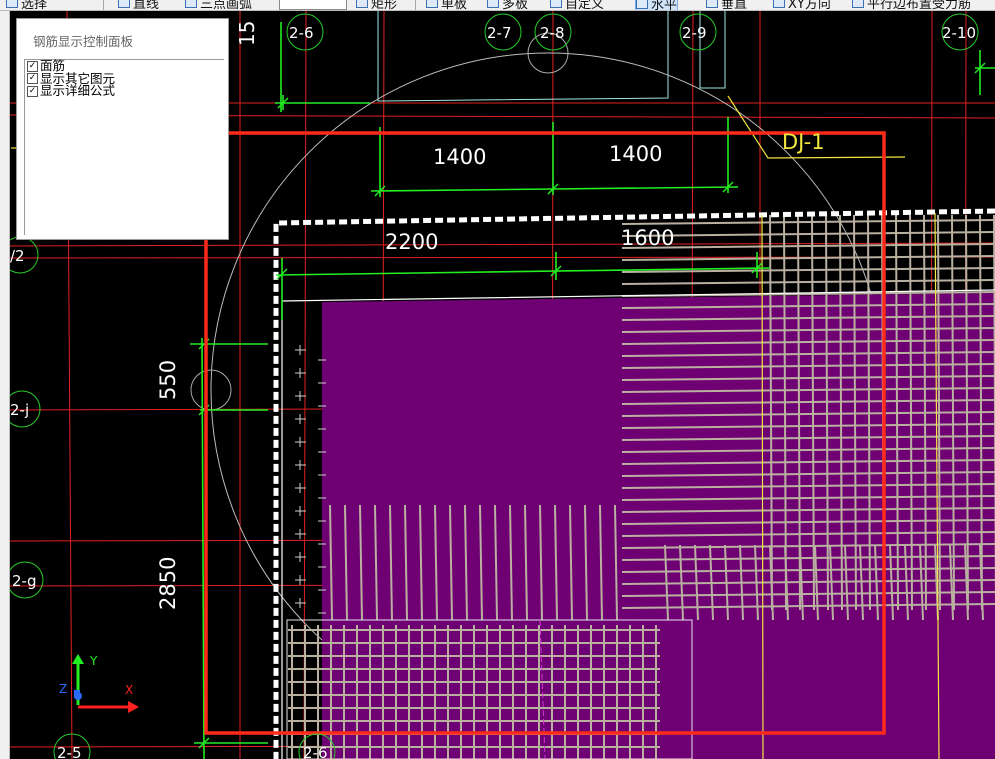 This screenshot has height=759, width=995. I want to click on ucs-z-label: Z, so click(63, 689).